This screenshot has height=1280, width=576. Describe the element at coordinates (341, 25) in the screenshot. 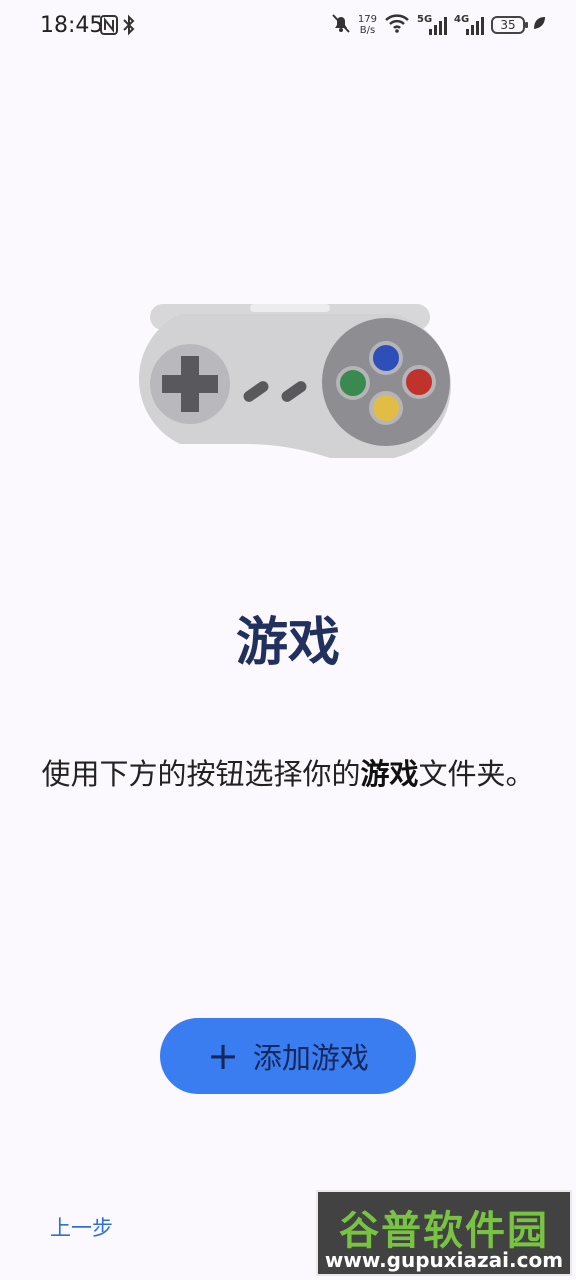

I see `mute-icon` at that location.